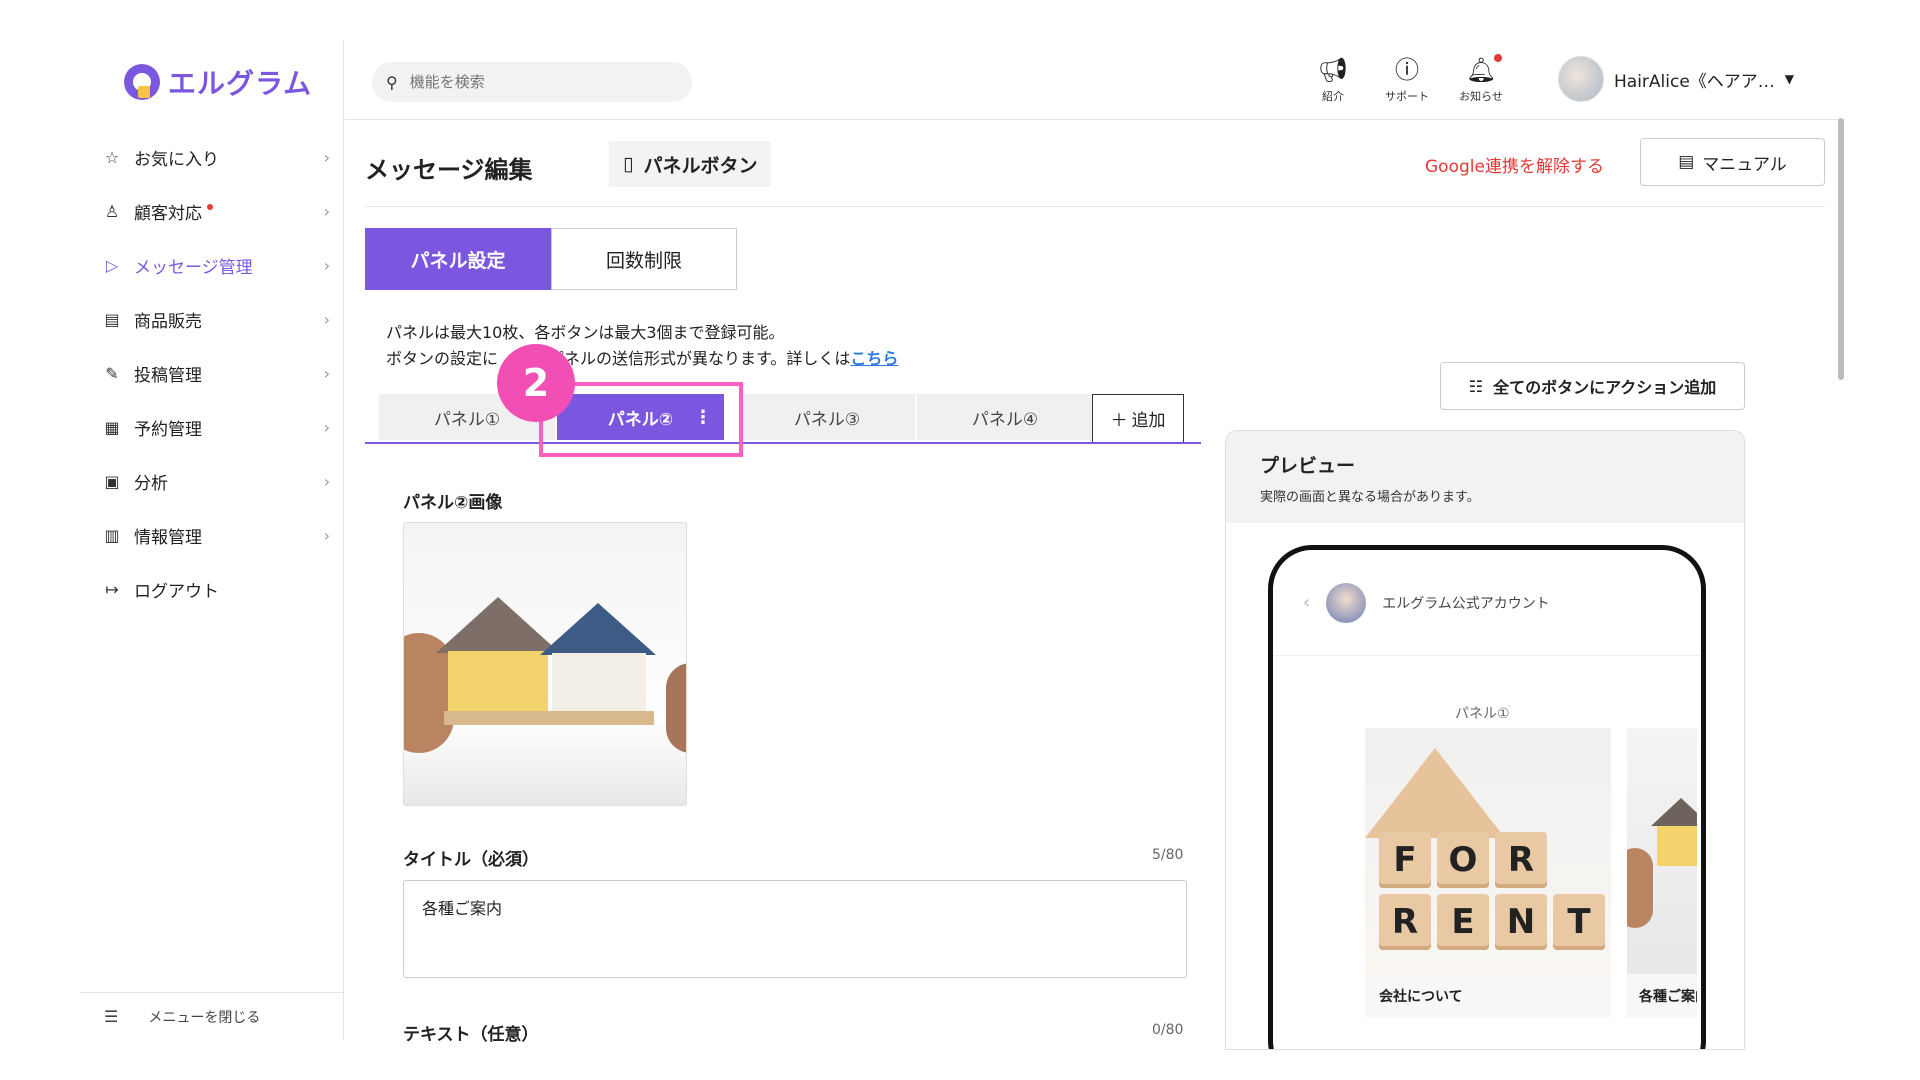  I want to click on notification-dot, so click(210, 207).